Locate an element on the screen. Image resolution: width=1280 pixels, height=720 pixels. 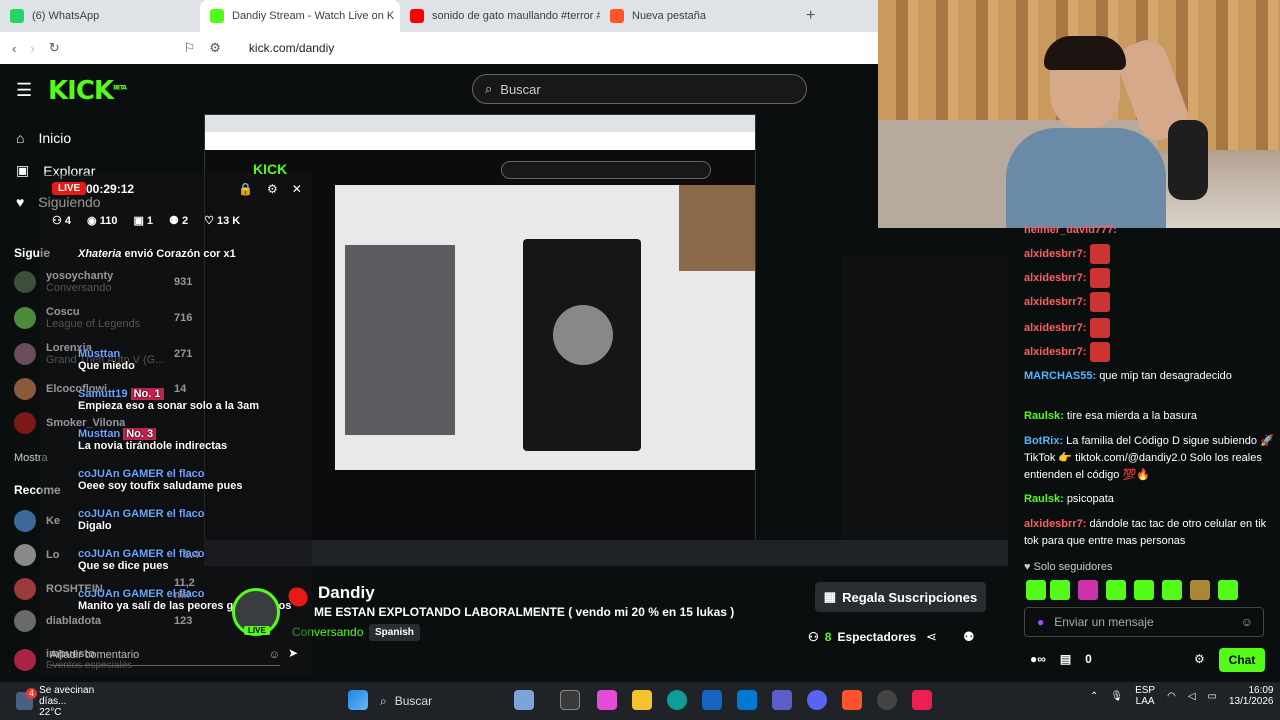
discord-icon is located at coordinates (817, 700).